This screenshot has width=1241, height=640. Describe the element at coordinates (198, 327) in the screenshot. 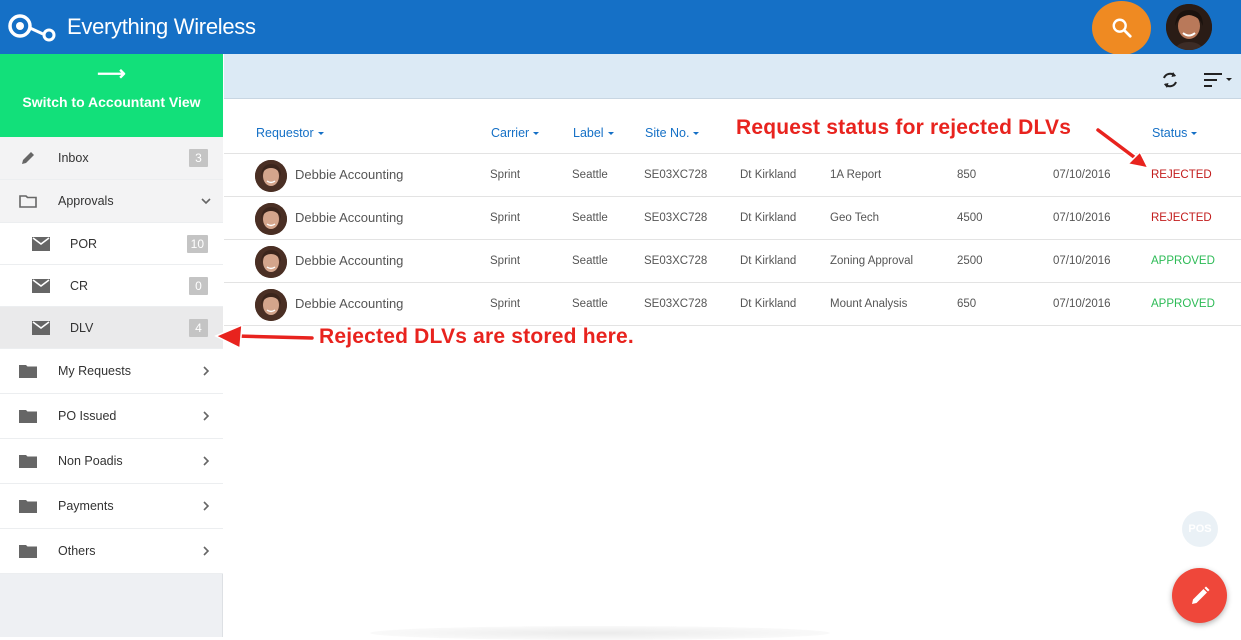

I see `count-badge: 4` at that location.